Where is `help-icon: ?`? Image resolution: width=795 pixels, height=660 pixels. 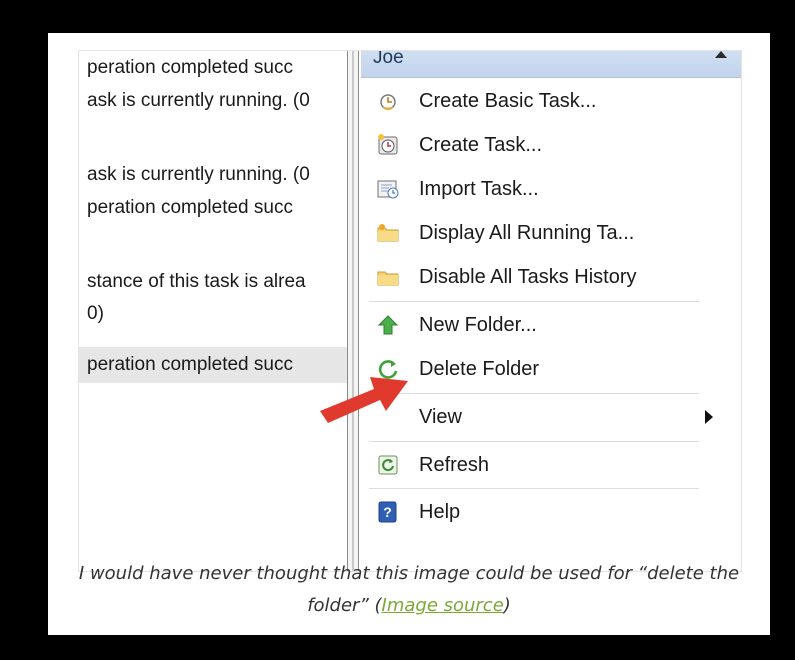 help-icon: ? is located at coordinates (387, 512).